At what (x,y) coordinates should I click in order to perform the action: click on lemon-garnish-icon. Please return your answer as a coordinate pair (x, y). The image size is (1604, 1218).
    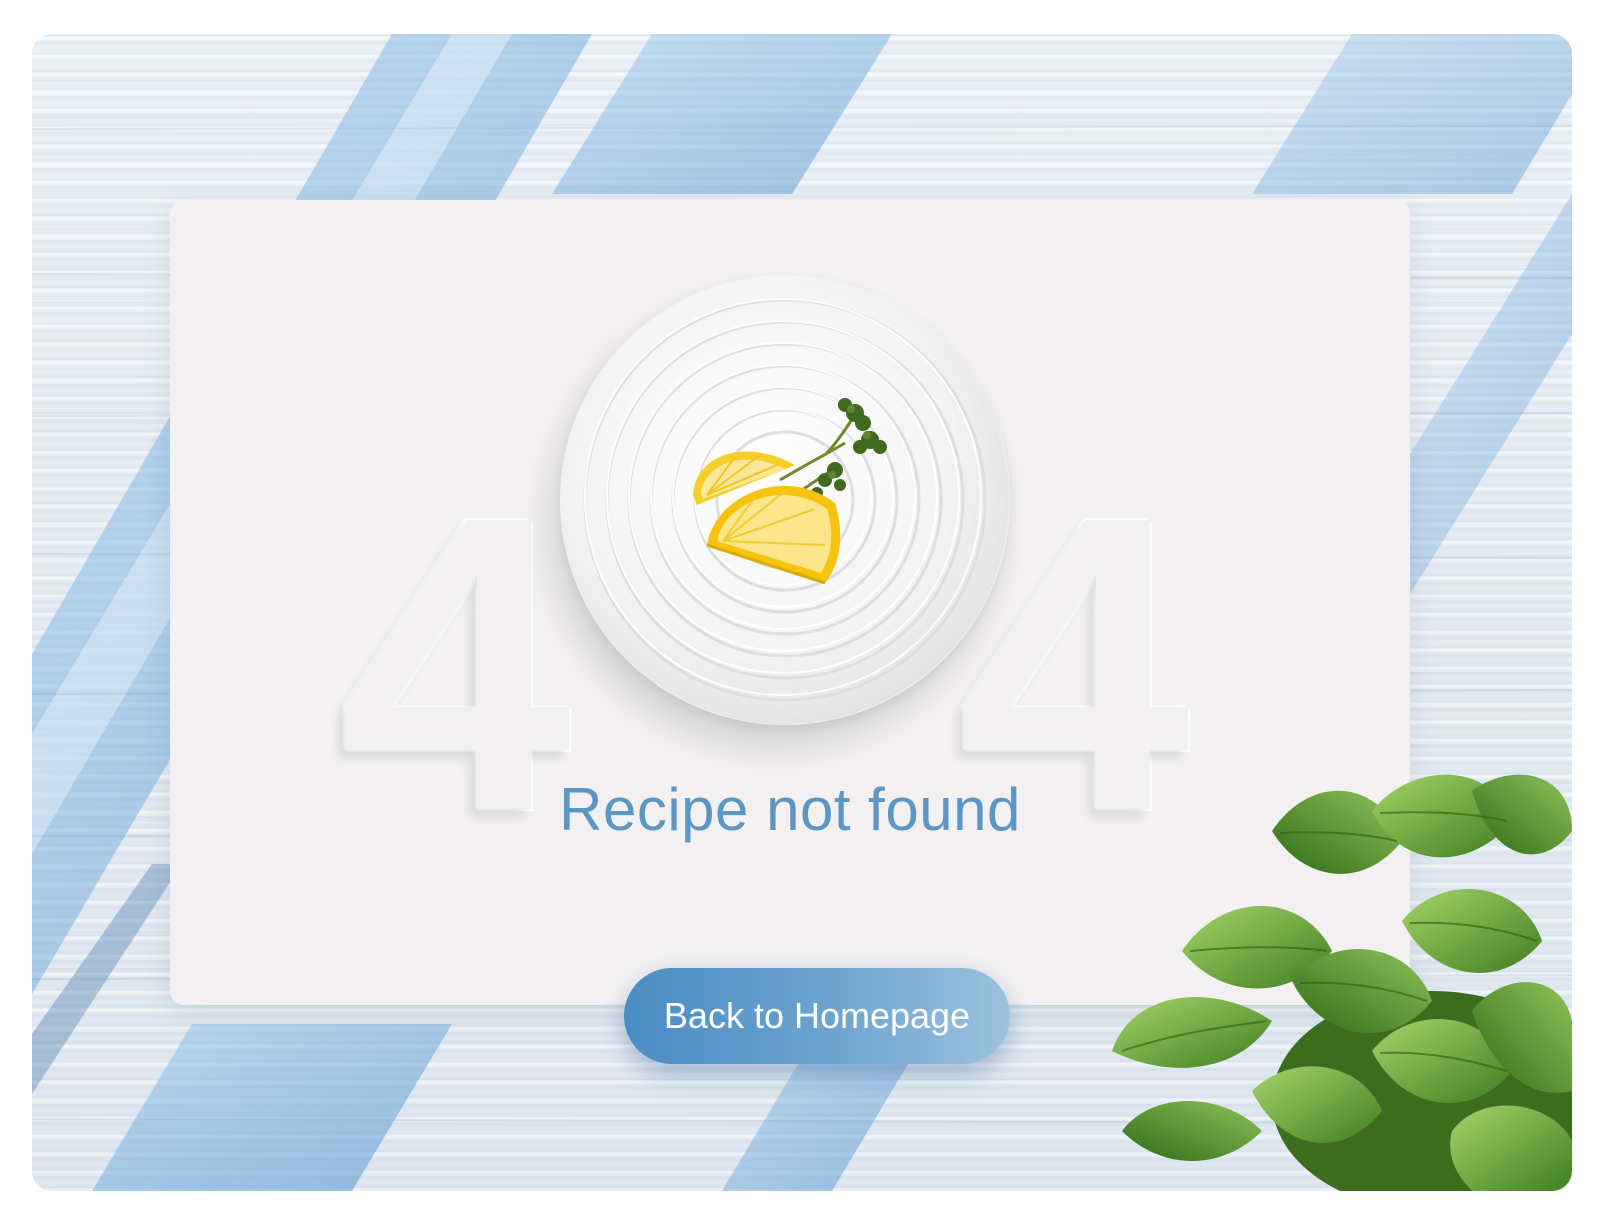
    Looking at the image, I should click on (790, 491).